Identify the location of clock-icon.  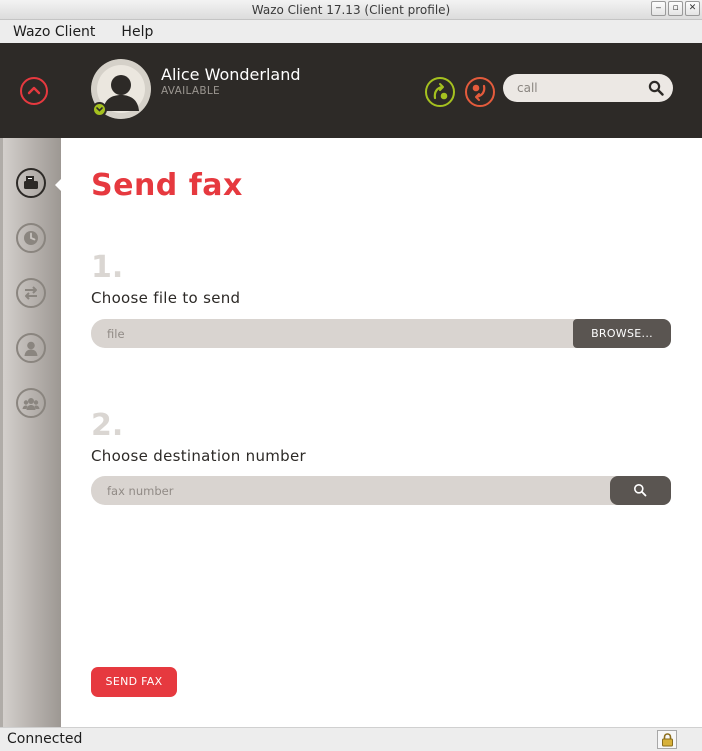
(31, 238).